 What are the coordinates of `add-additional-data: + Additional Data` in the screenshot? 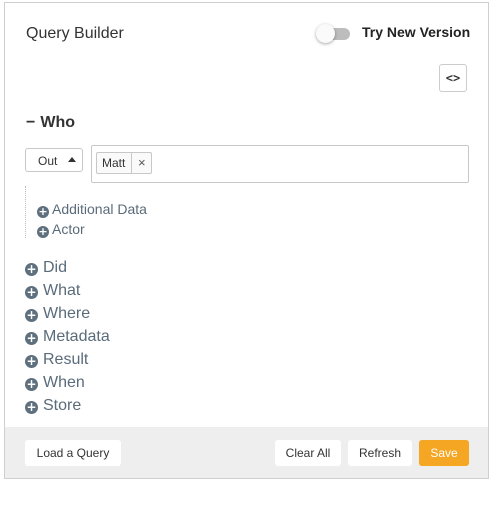 It's located at (92, 209).